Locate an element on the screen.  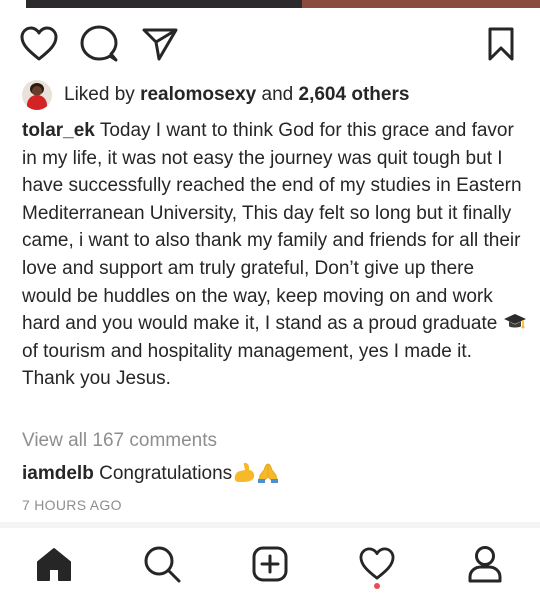
folded-hands-emoji is located at coordinates (268, 473).